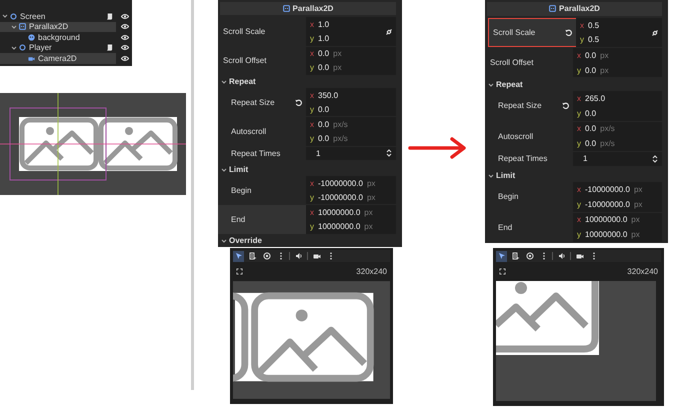  Describe the element at coordinates (244, 61) in the screenshot. I see `property-label: Scroll Offset` at that location.